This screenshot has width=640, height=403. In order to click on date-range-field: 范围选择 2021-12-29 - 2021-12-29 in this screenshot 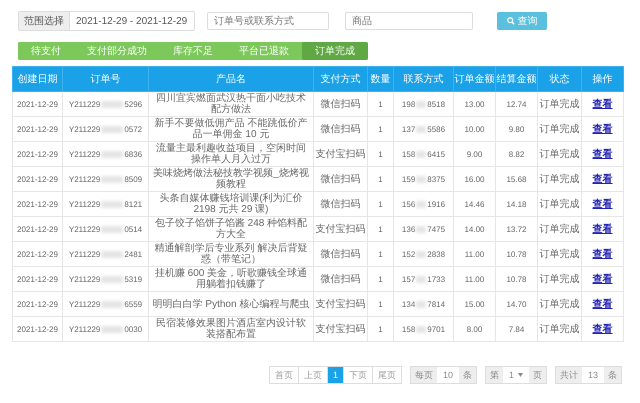, I will do `click(106, 21)`.